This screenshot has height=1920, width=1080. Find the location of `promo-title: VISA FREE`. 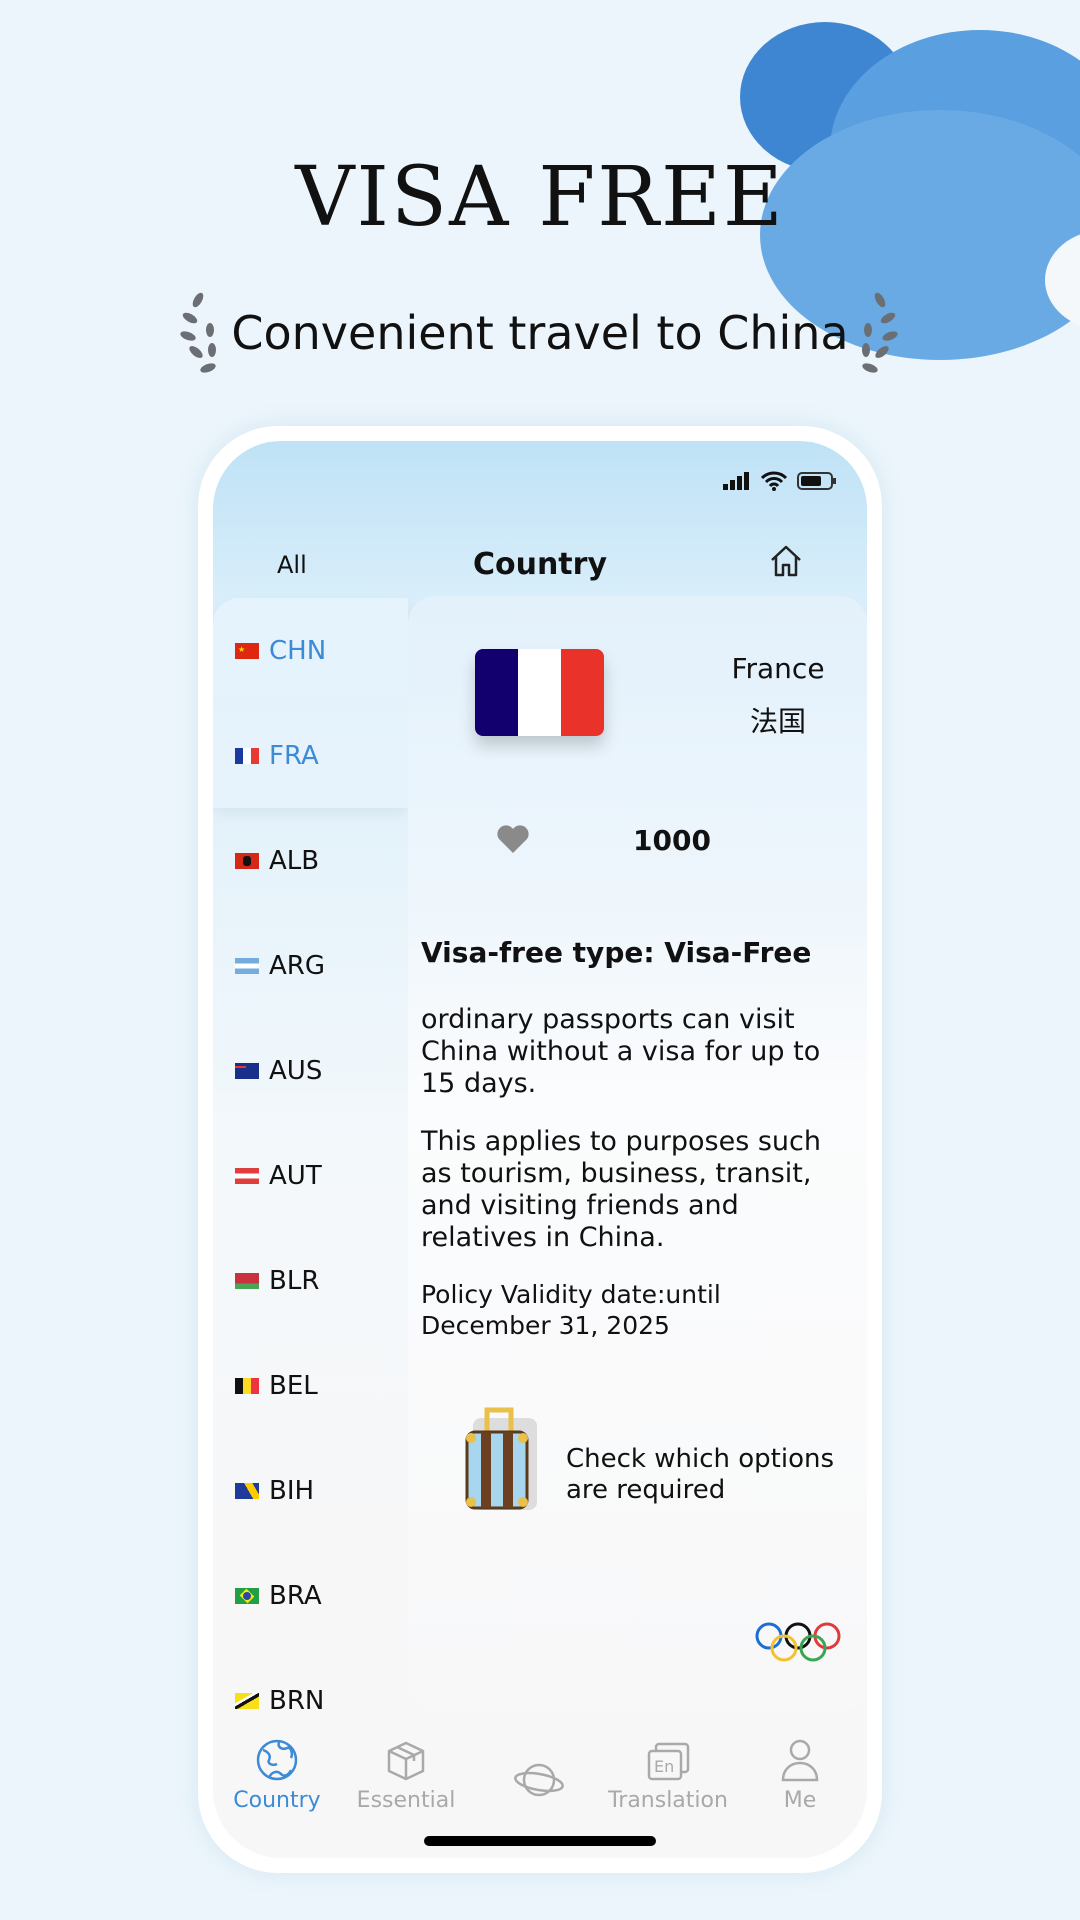

promo-title: VISA FREE is located at coordinates (540, 197).